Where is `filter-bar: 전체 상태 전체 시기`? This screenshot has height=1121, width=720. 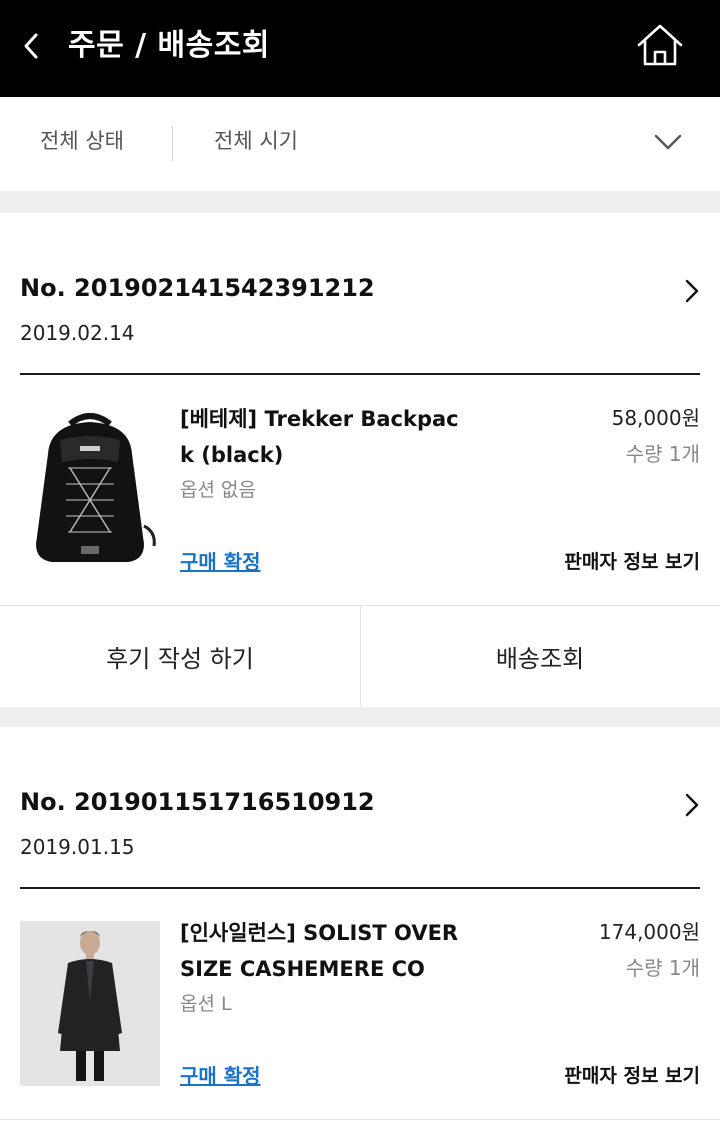
filter-bar: 전체 상태 전체 시기 is located at coordinates (360, 144).